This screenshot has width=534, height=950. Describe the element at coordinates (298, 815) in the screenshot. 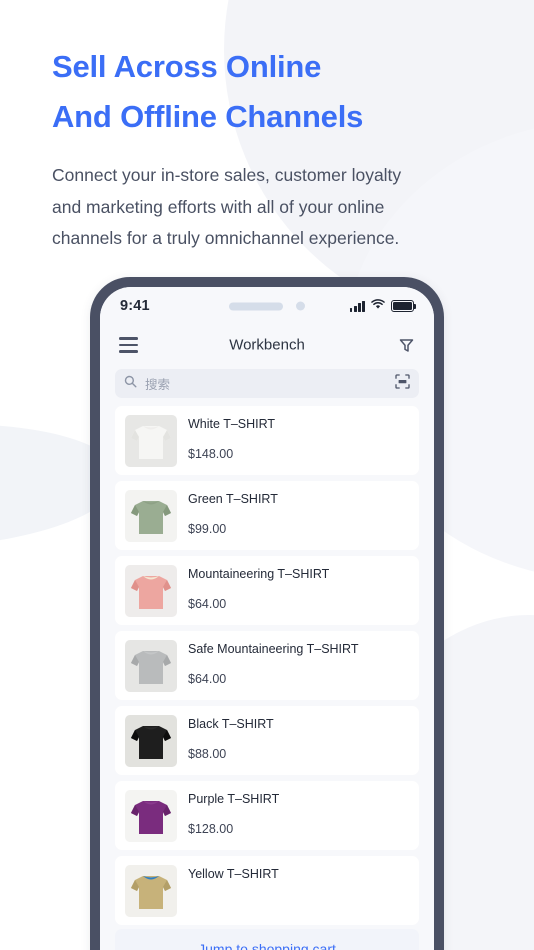

I see `product-info: Purple T–SHIRT $128.00` at that location.